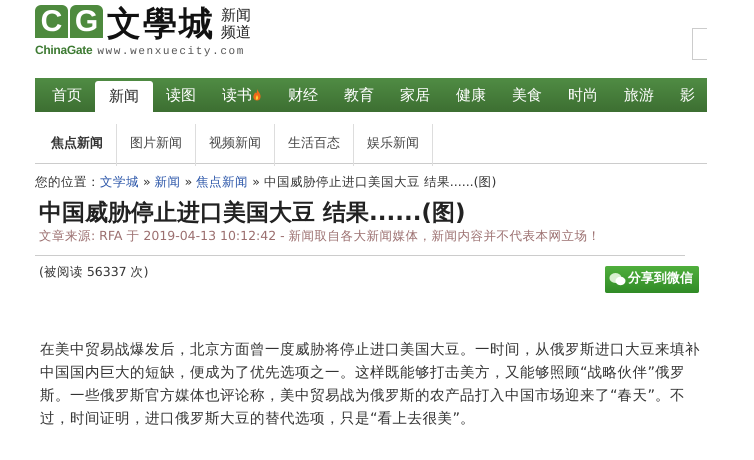  Describe the element at coordinates (171, 52) in the screenshot. I see `site-url: www.wenxuecity.com` at that location.